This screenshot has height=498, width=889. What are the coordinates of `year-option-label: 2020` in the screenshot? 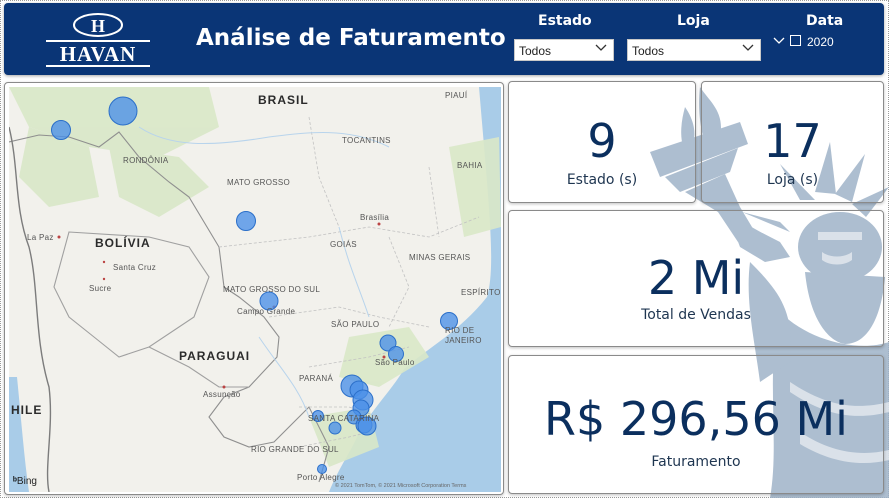 It's located at (820, 42).